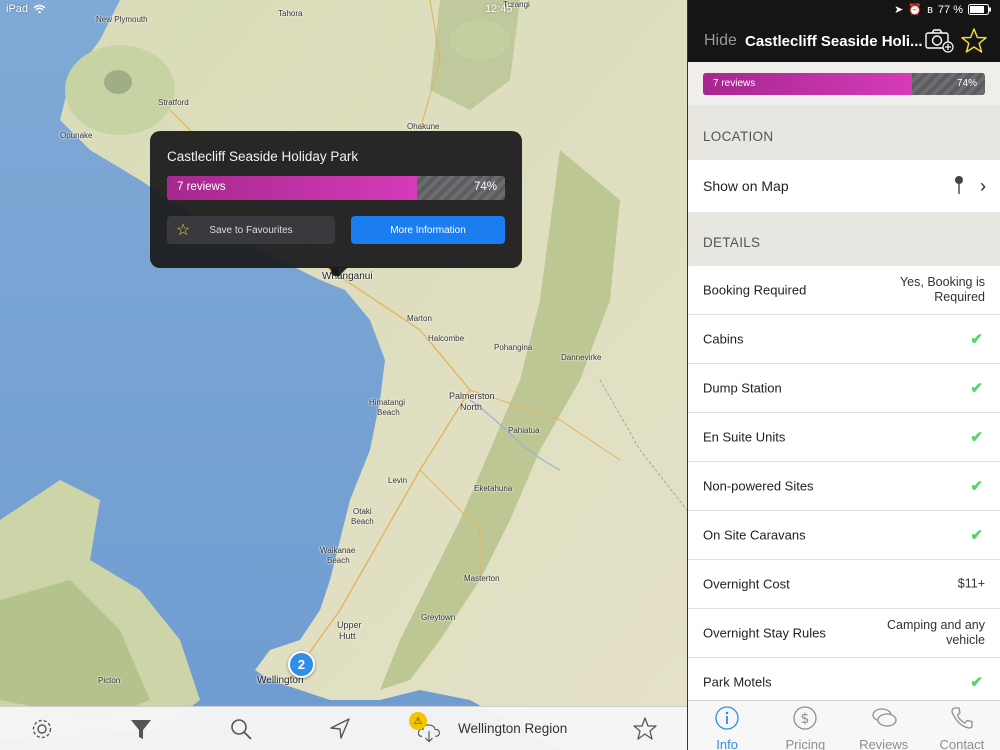  I want to click on detail-value: $11+, so click(971, 583).